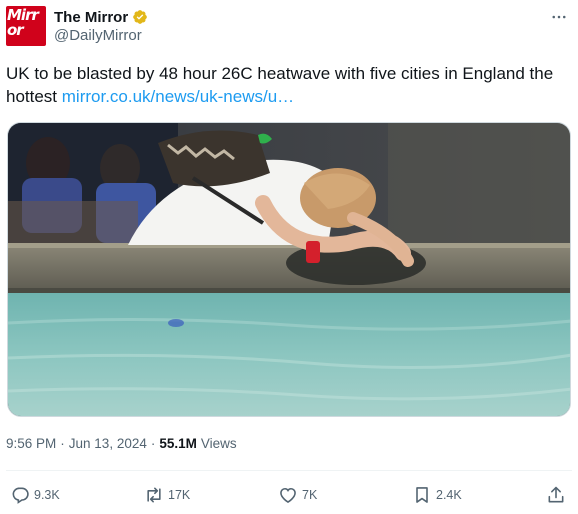  What do you see at coordinates (178, 443) in the screenshot?
I see `views-count: 55.1M` at bounding box center [178, 443].